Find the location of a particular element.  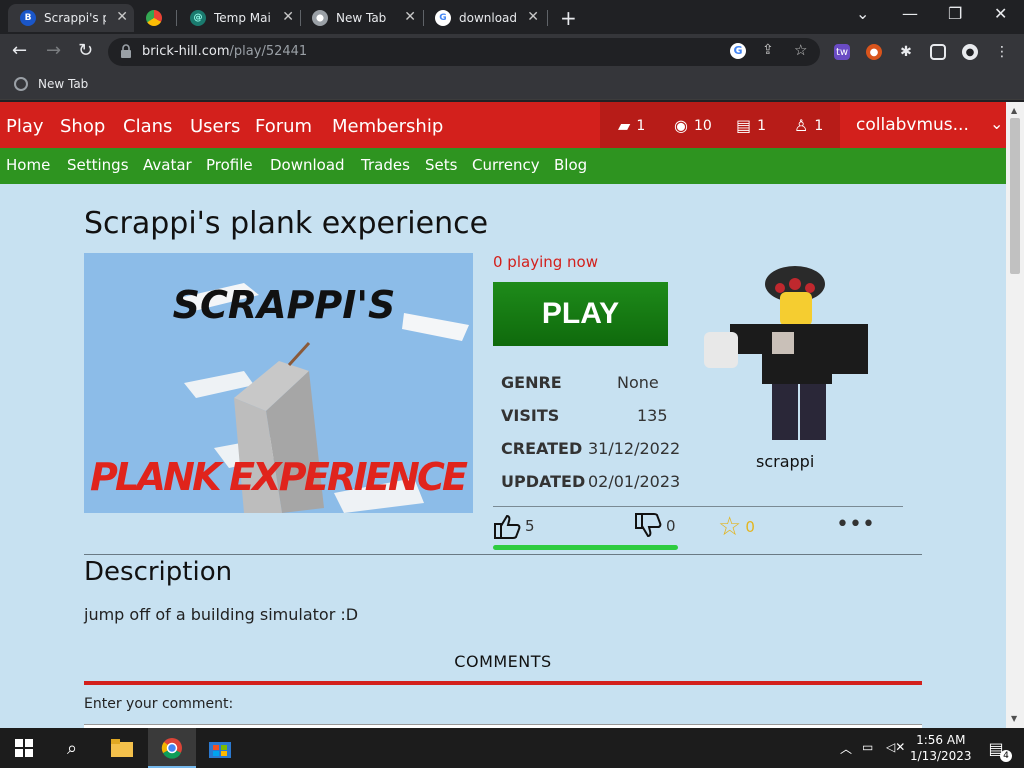

nav-forum: Forum is located at coordinates (283, 126).